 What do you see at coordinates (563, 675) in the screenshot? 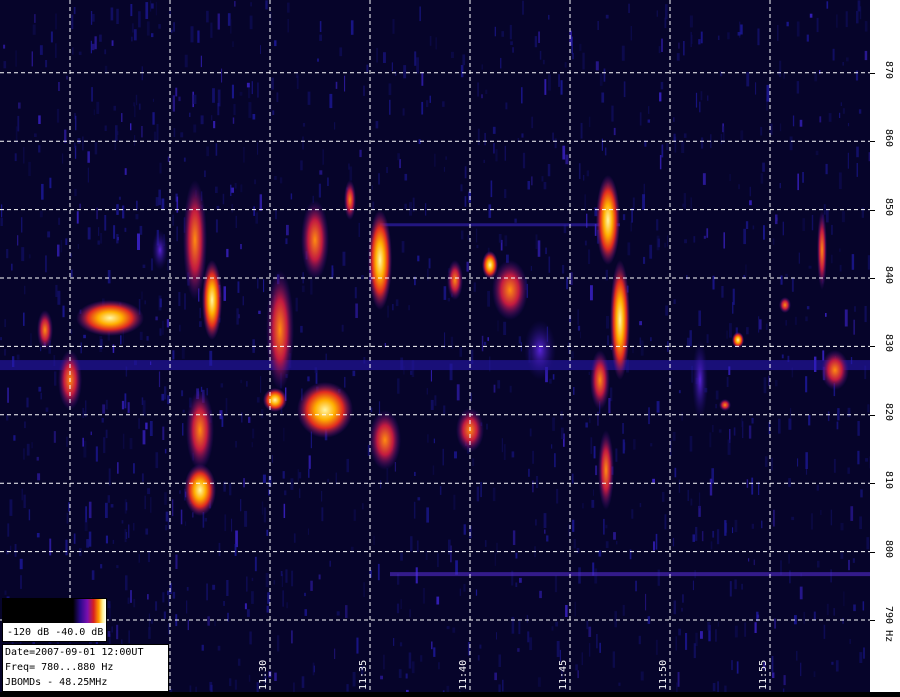
I see `time-tick-label: 11:45` at bounding box center [563, 675].